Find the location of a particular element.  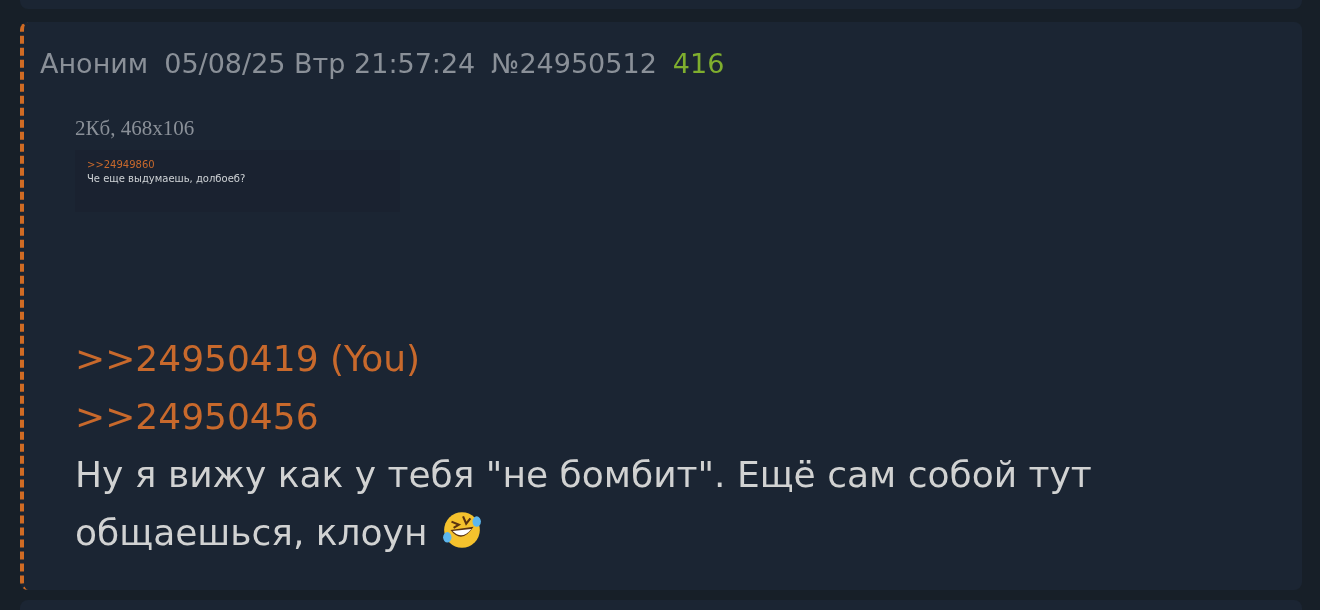

post-count: 416 is located at coordinates (698, 64).